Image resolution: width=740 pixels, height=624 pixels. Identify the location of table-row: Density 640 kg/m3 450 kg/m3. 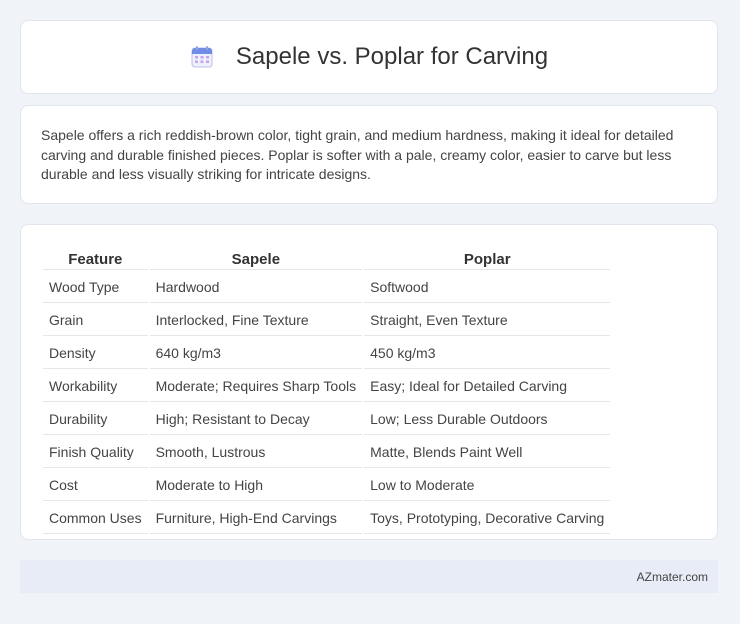
(327, 353).